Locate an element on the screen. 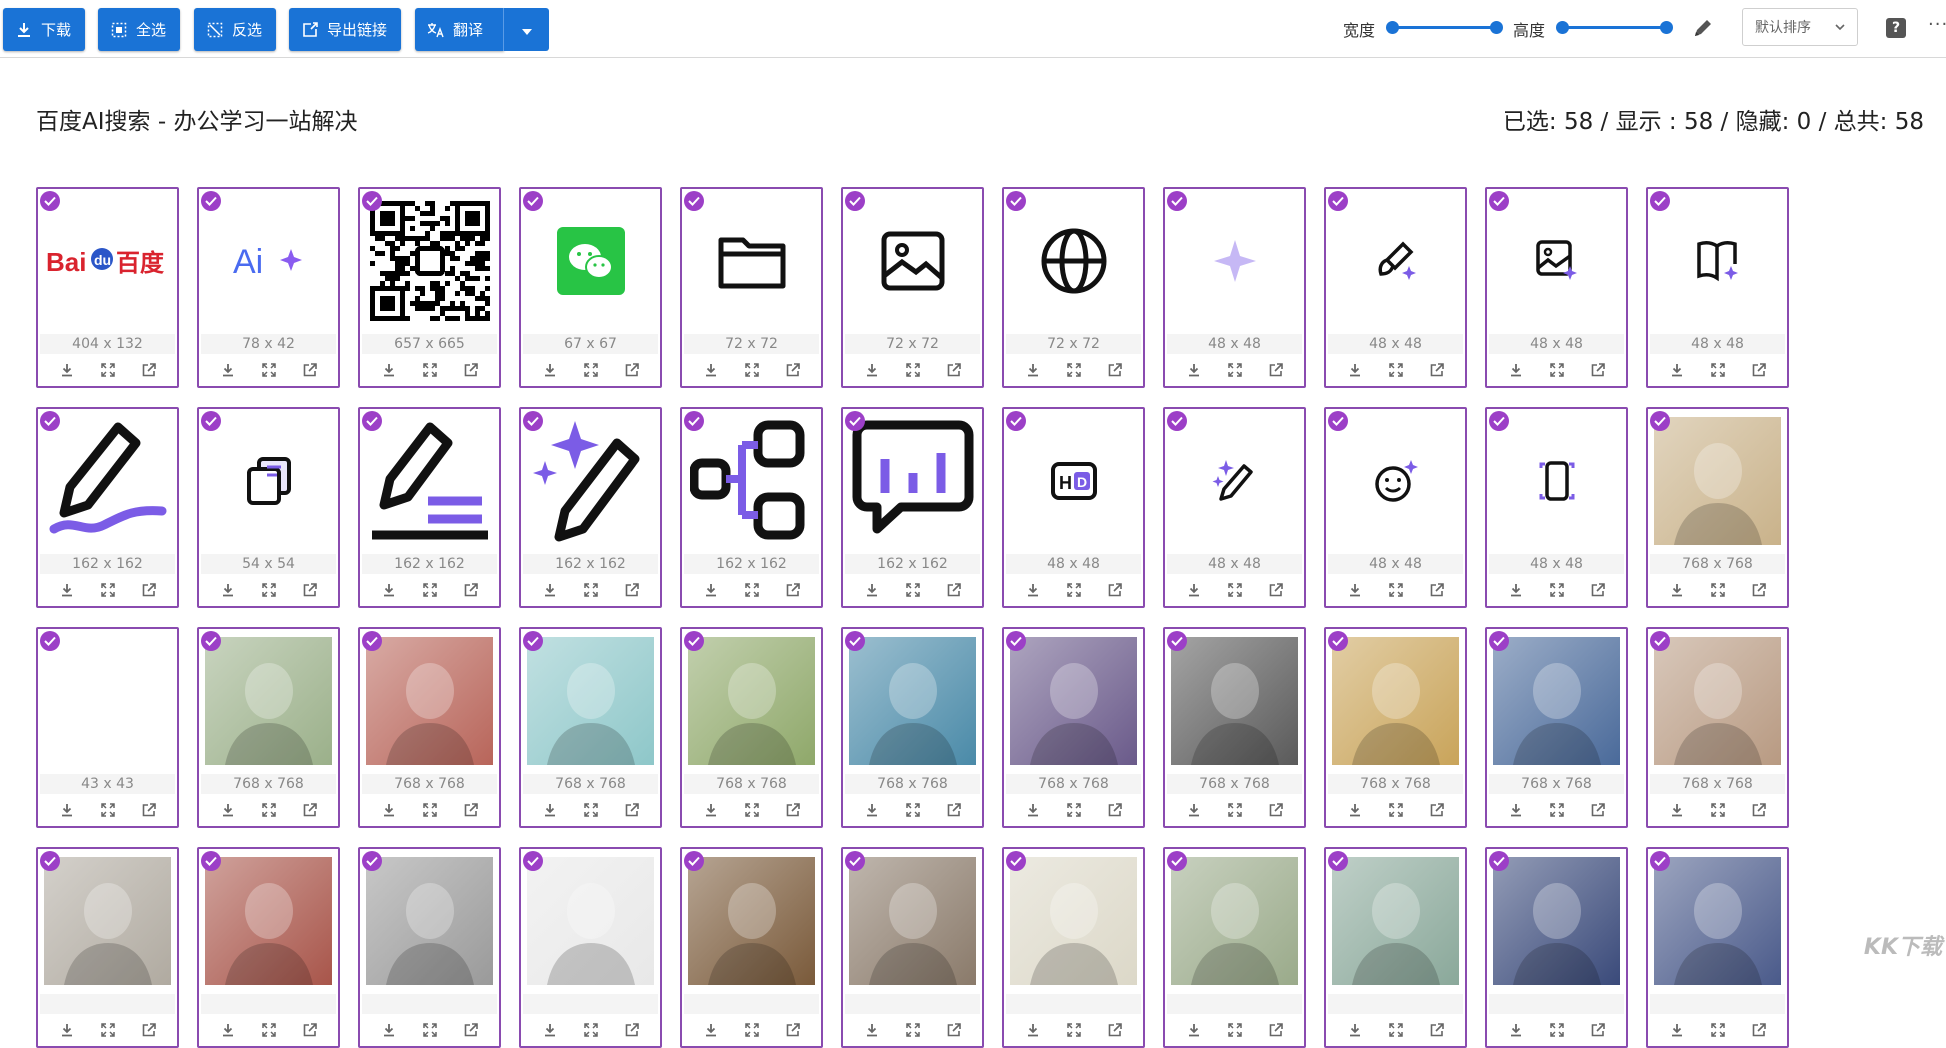 The width and height of the screenshot is (1946, 1048). invert-selection-button: 反选 is located at coordinates (235, 29).